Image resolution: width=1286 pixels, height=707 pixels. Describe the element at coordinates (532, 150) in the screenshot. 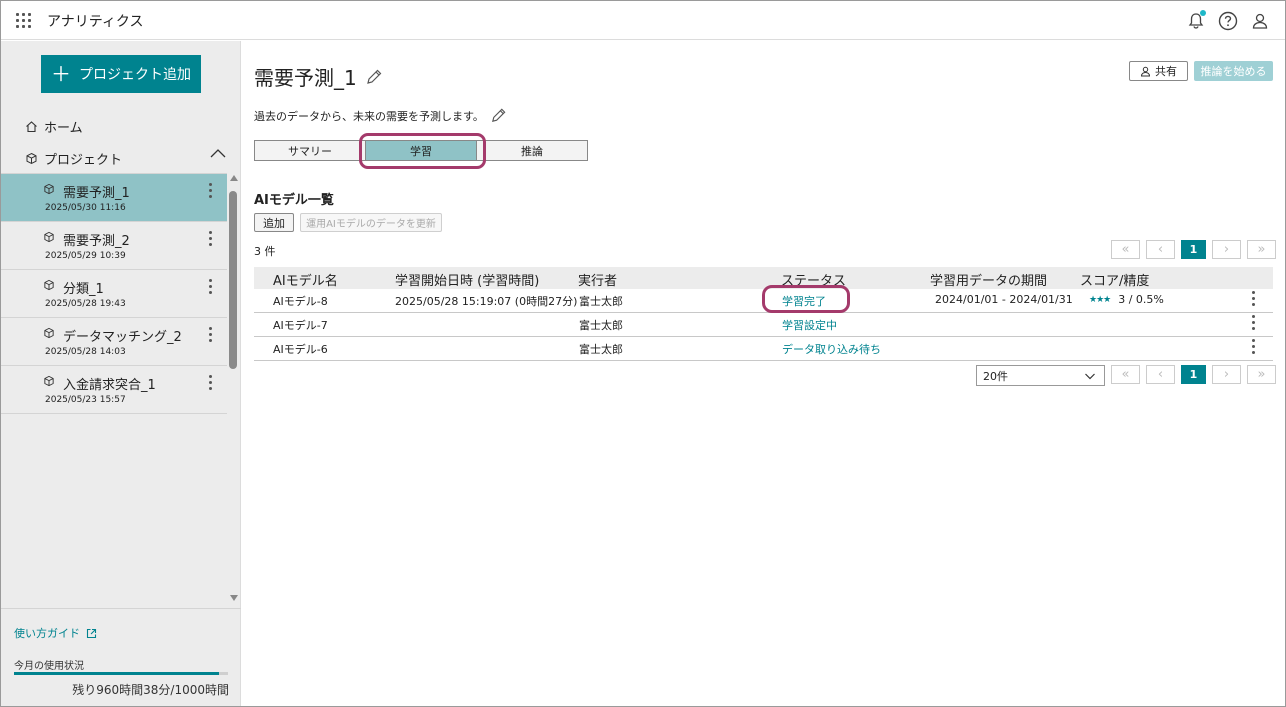

I see `tab-inference: 推論` at that location.